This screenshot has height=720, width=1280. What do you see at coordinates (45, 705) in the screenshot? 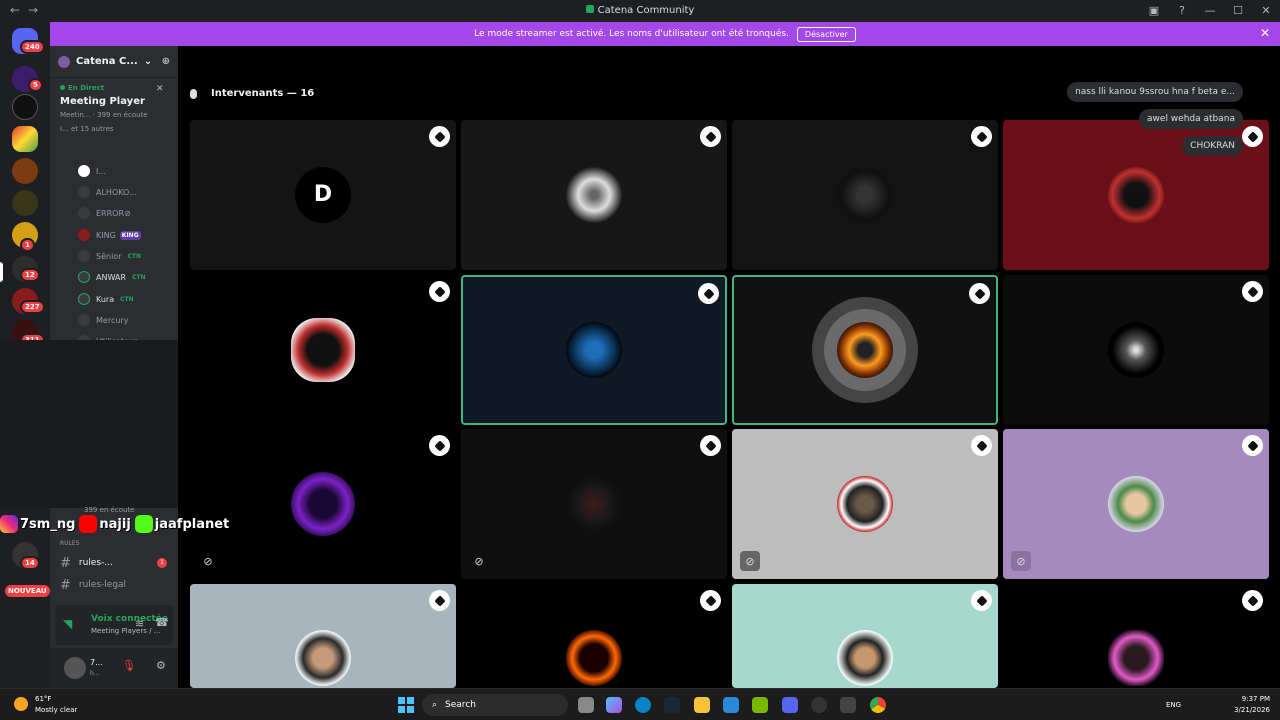
I see `weather-widget: 61°F Mostly clear` at bounding box center [45, 705].